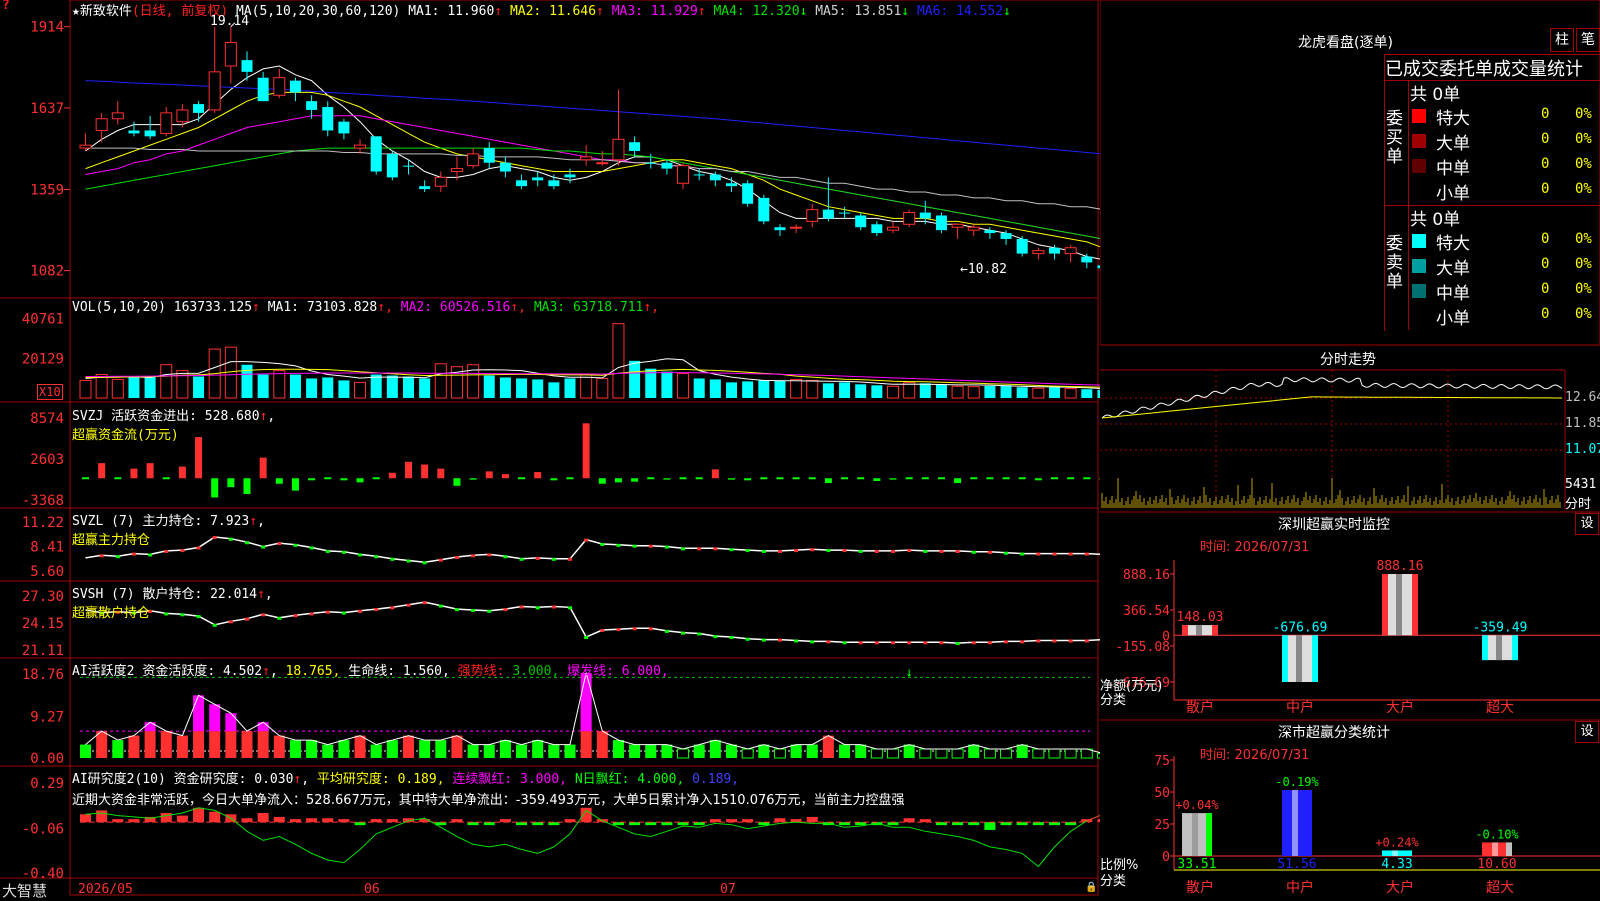 This screenshot has height=901, width=1600. I want to click on brand-logo: 大智慧, so click(24, 890).